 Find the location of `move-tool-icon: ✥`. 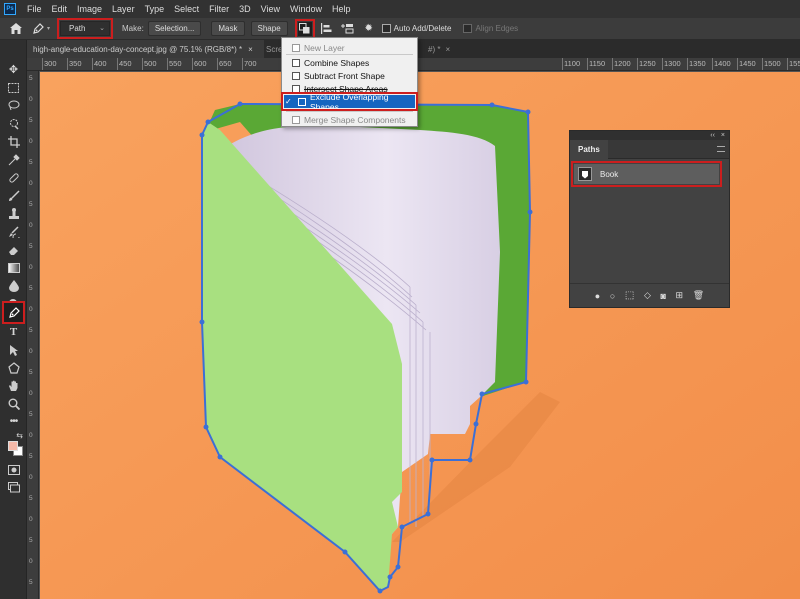

move-tool-icon: ✥ is located at coordinates (13, 69).